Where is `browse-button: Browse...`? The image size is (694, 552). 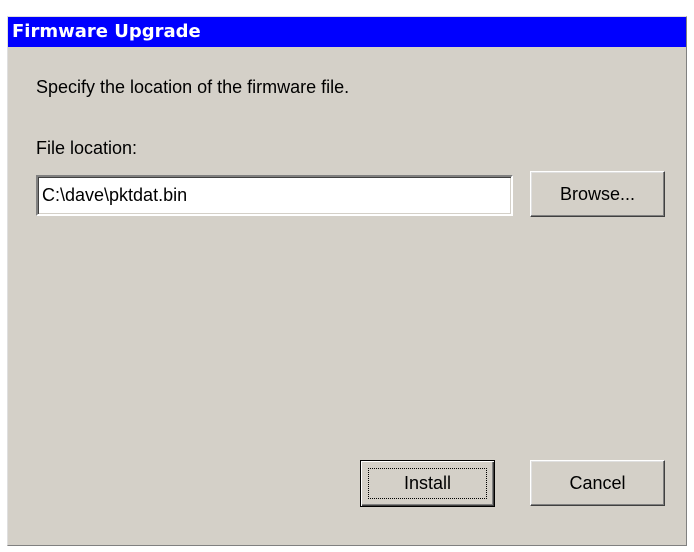
browse-button: Browse... is located at coordinates (597, 194).